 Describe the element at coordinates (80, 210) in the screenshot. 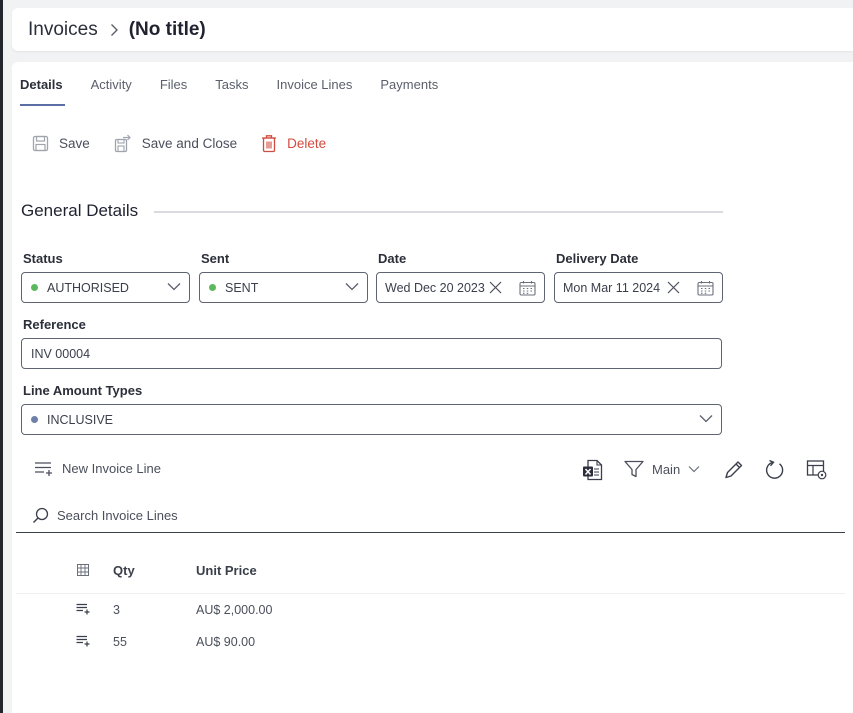

I see `section-title: General Details` at that location.